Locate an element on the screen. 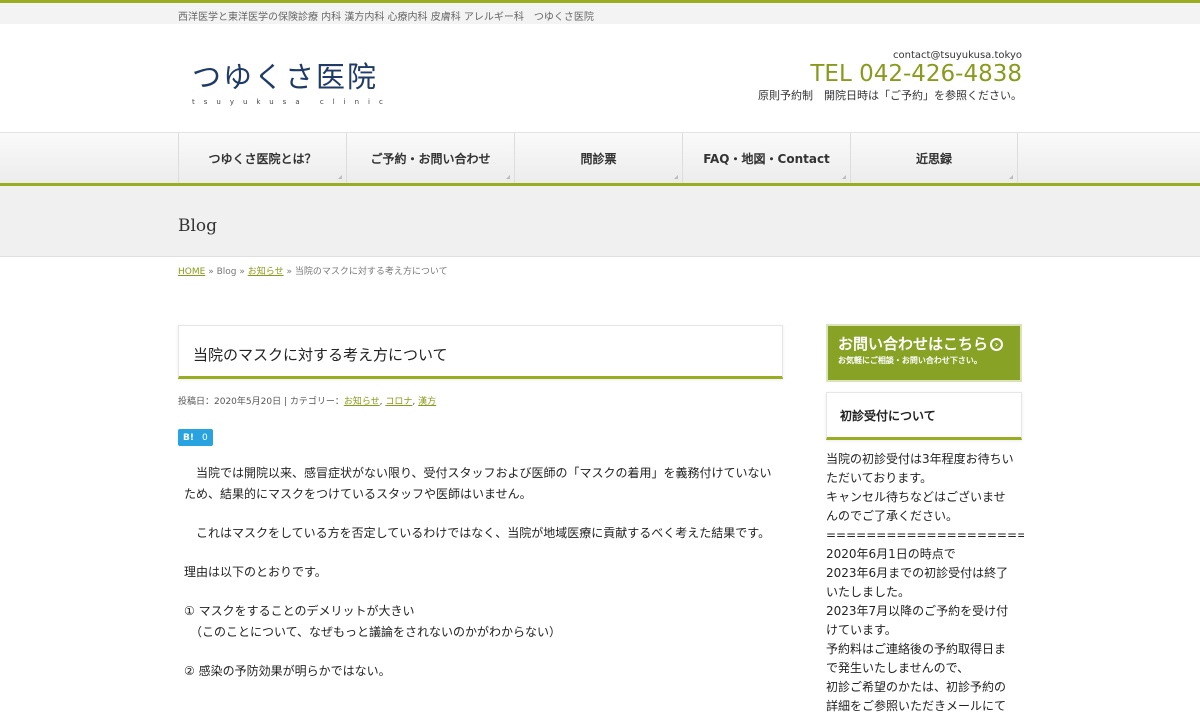 The height and width of the screenshot is (712, 1200). post-meta: 投稿日：2020年5月20日 | カテゴリー：お知らせ, コロナ, 漢方 is located at coordinates (307, 402).